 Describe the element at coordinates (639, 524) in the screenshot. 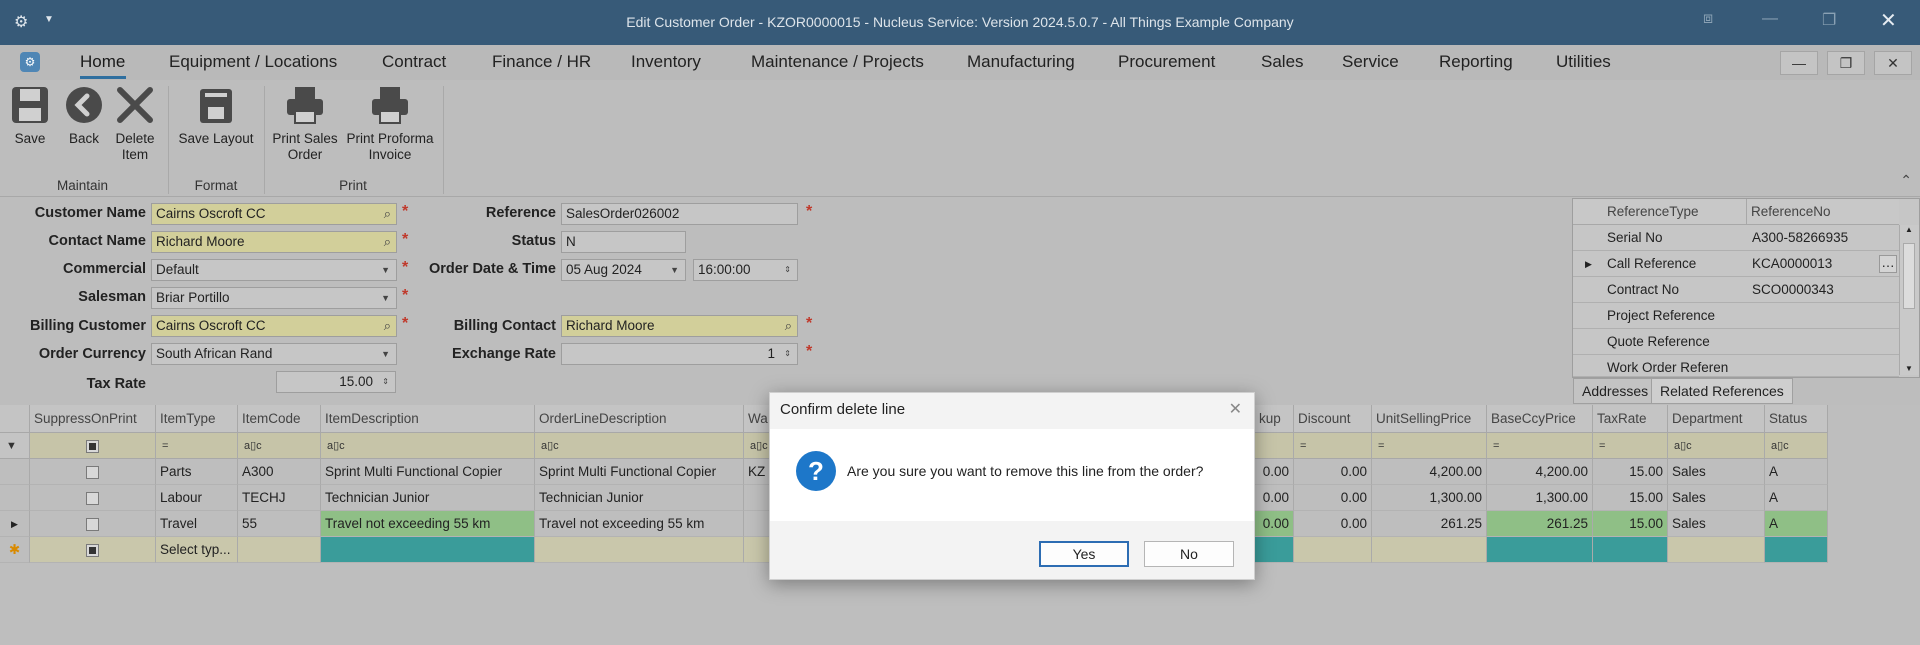

I see `order-line-description-cell: Travel not exceeding 55 km` at that location.